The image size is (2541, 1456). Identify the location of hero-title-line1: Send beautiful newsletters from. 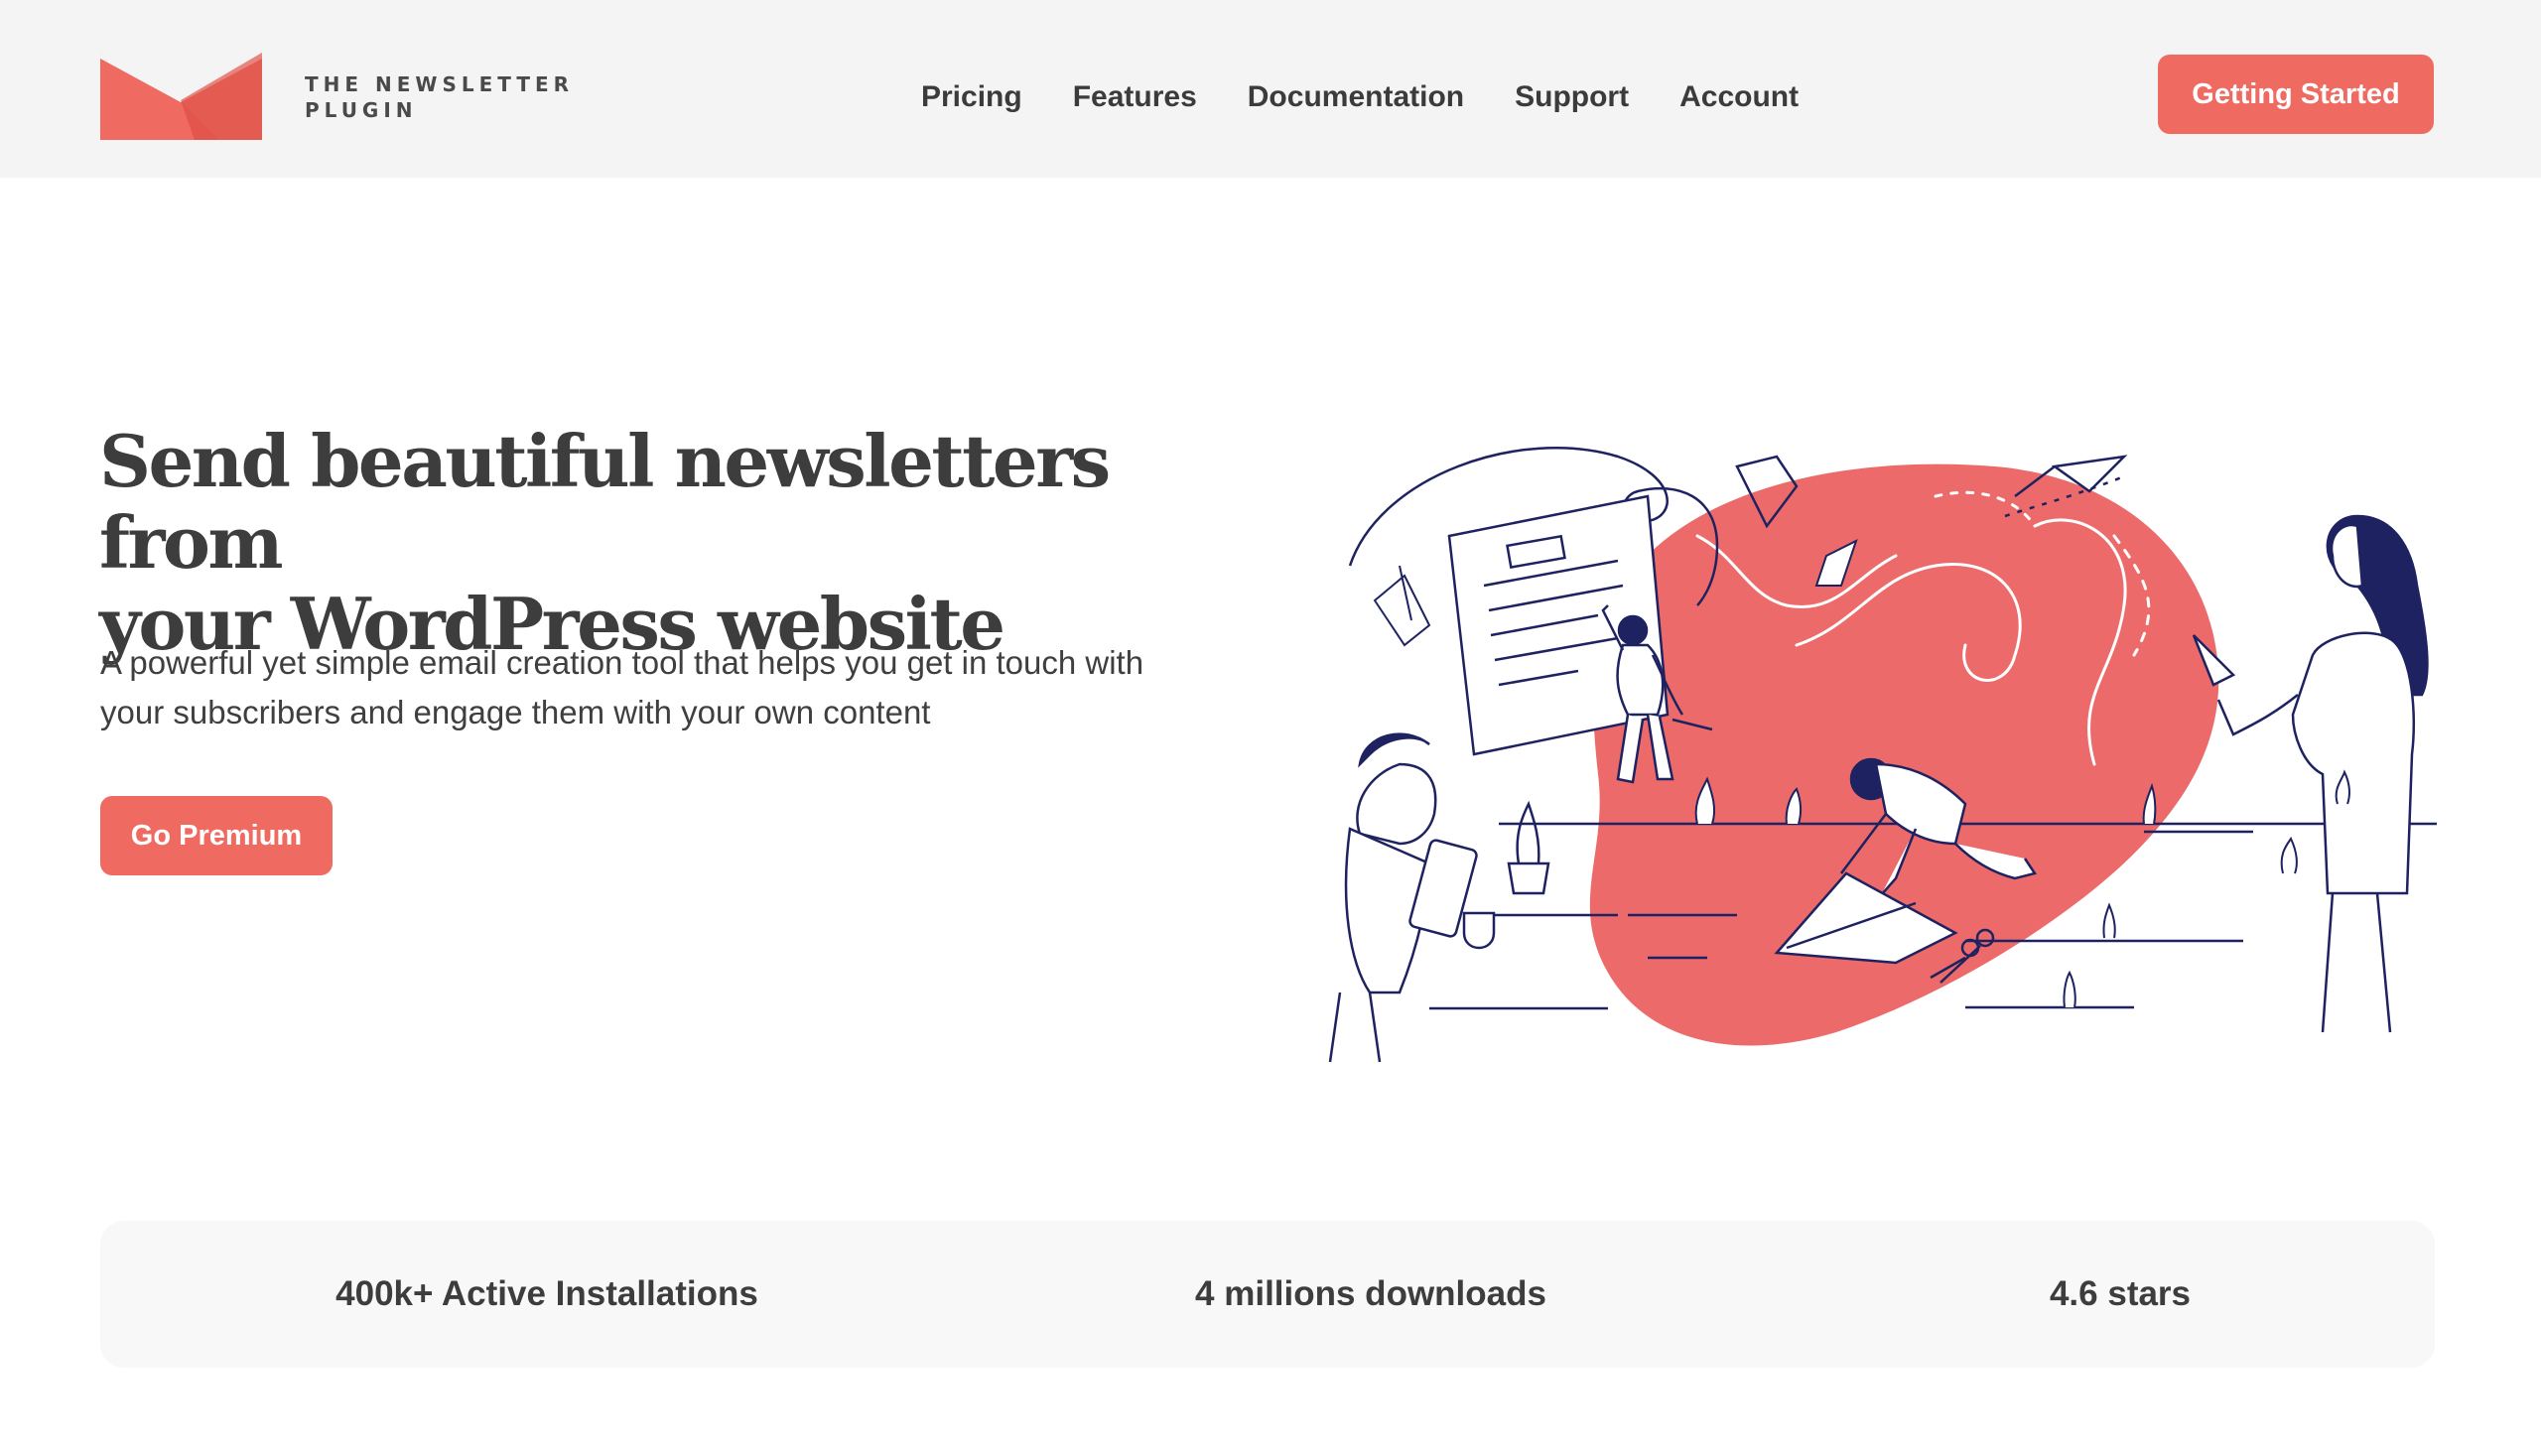
(605, 502).